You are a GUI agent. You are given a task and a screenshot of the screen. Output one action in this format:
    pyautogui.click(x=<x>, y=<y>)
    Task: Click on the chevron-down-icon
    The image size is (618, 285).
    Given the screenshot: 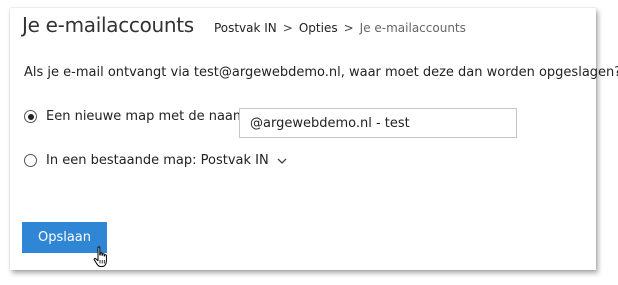 What is the action you would take?
    pyautogui.click(x=282, y=161)
    